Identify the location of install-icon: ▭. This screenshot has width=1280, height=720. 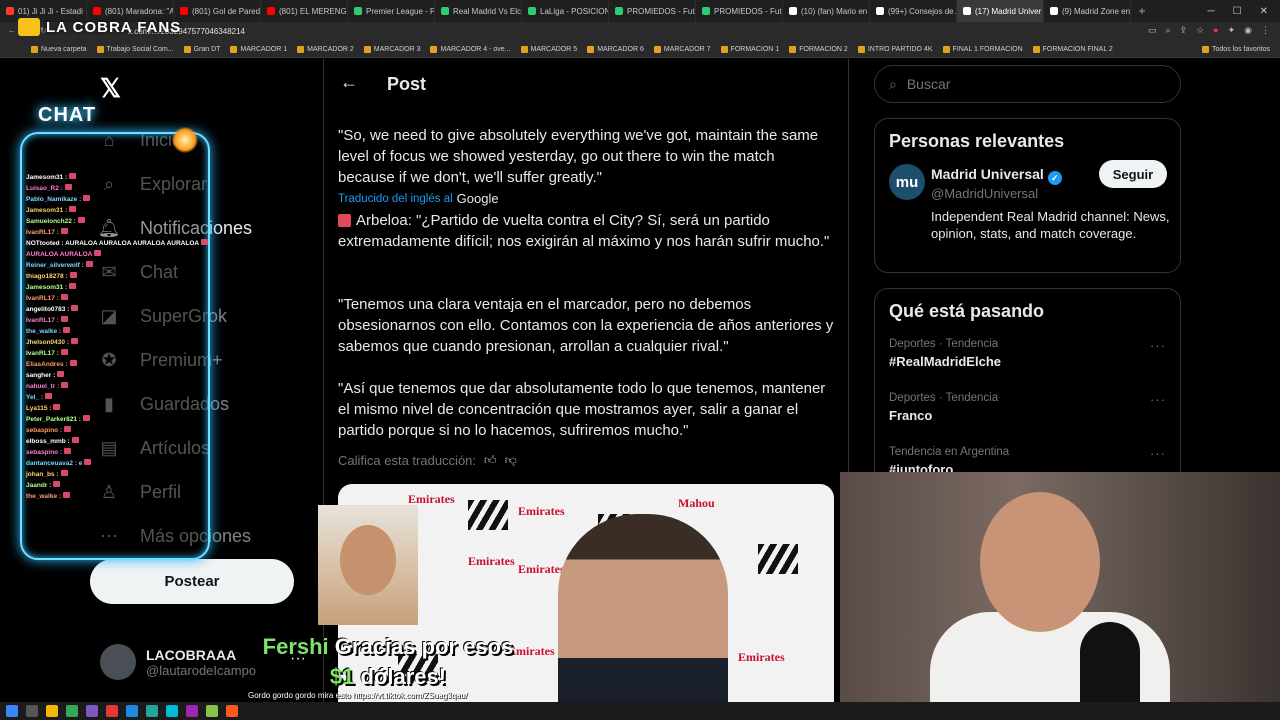
(1152, 30).